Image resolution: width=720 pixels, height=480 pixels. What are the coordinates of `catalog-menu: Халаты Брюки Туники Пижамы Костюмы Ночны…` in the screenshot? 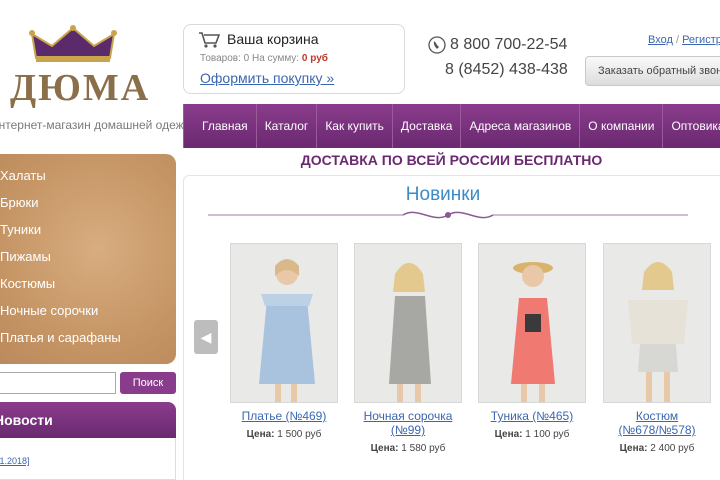 It's located at (88, 259).